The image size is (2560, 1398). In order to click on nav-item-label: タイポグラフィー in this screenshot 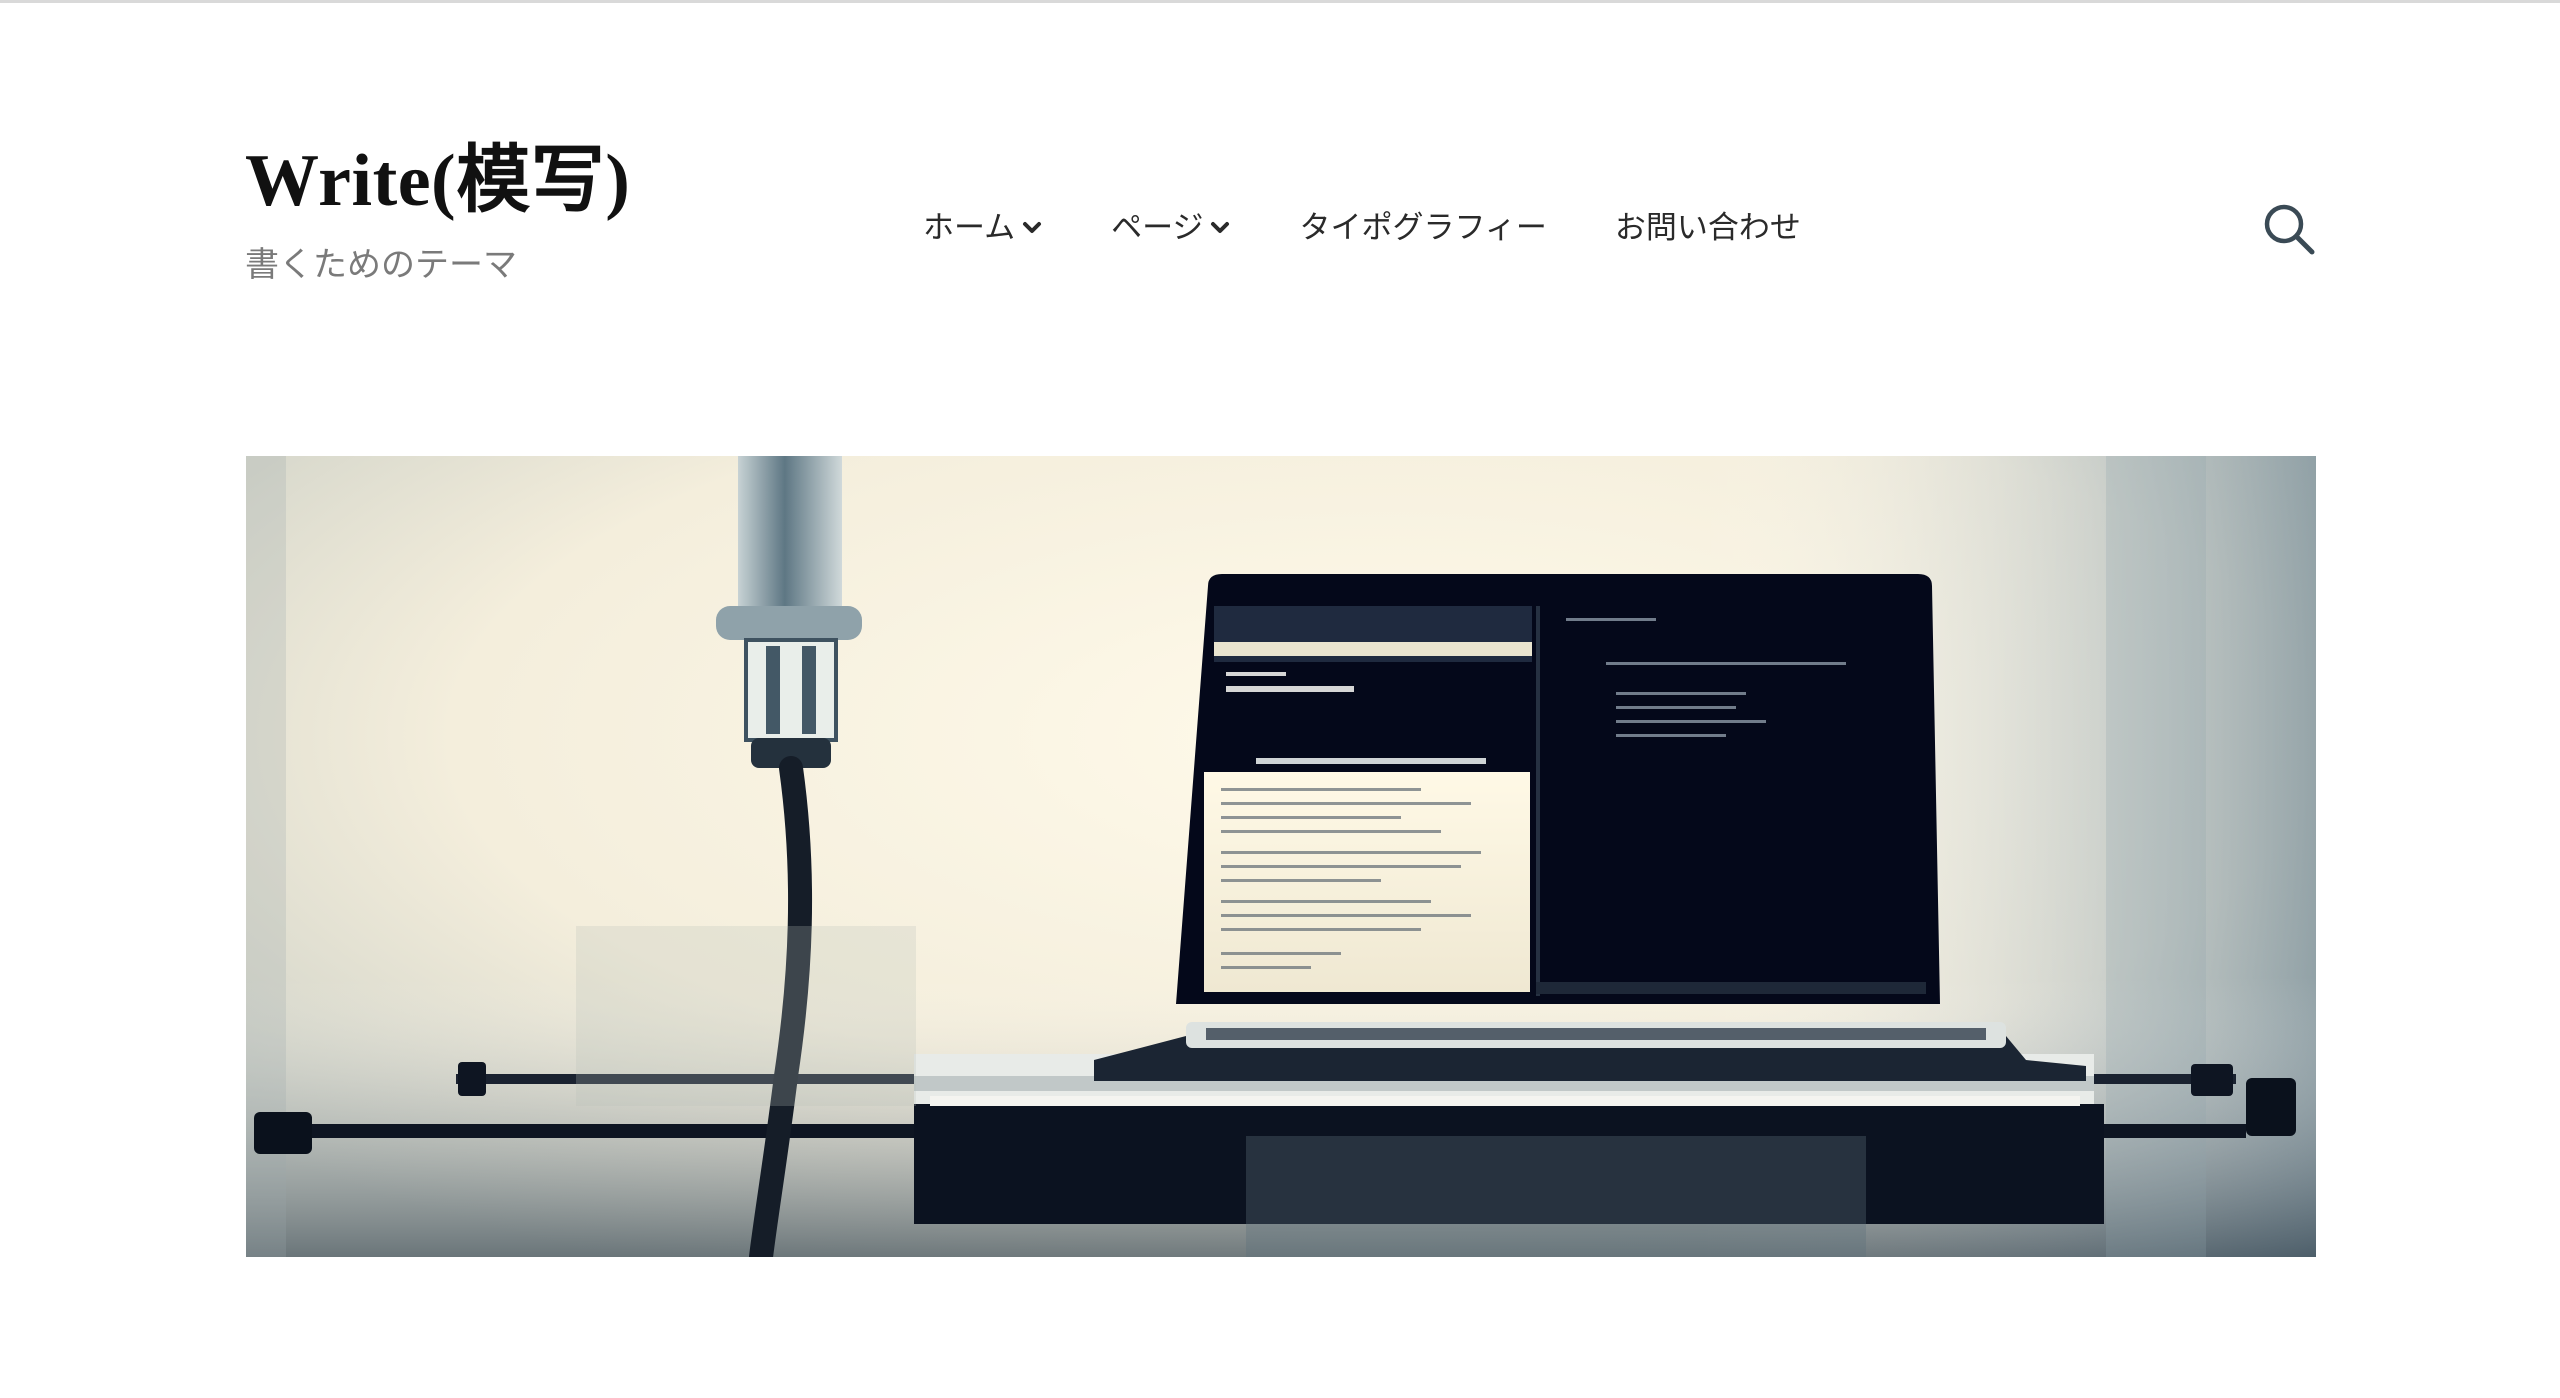, I will do `click(1423, 228)`.